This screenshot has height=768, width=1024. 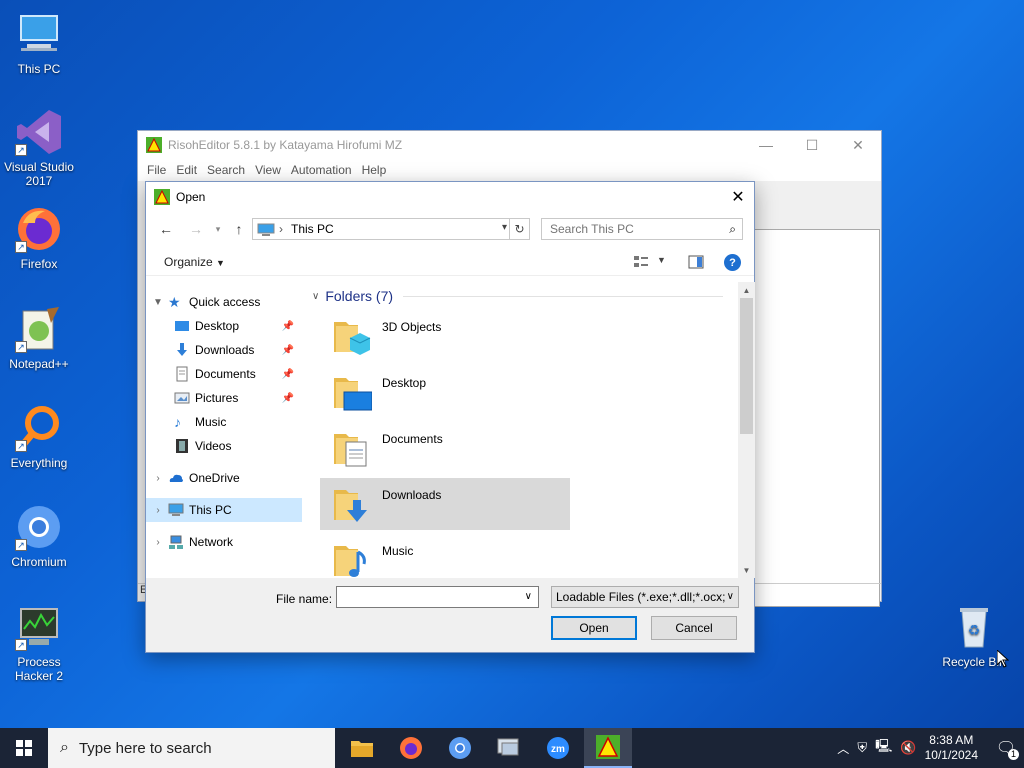 What do you see at coordinates (24, 748) in the screenshot?
I see `start-button` at bounding box center [24, 748].